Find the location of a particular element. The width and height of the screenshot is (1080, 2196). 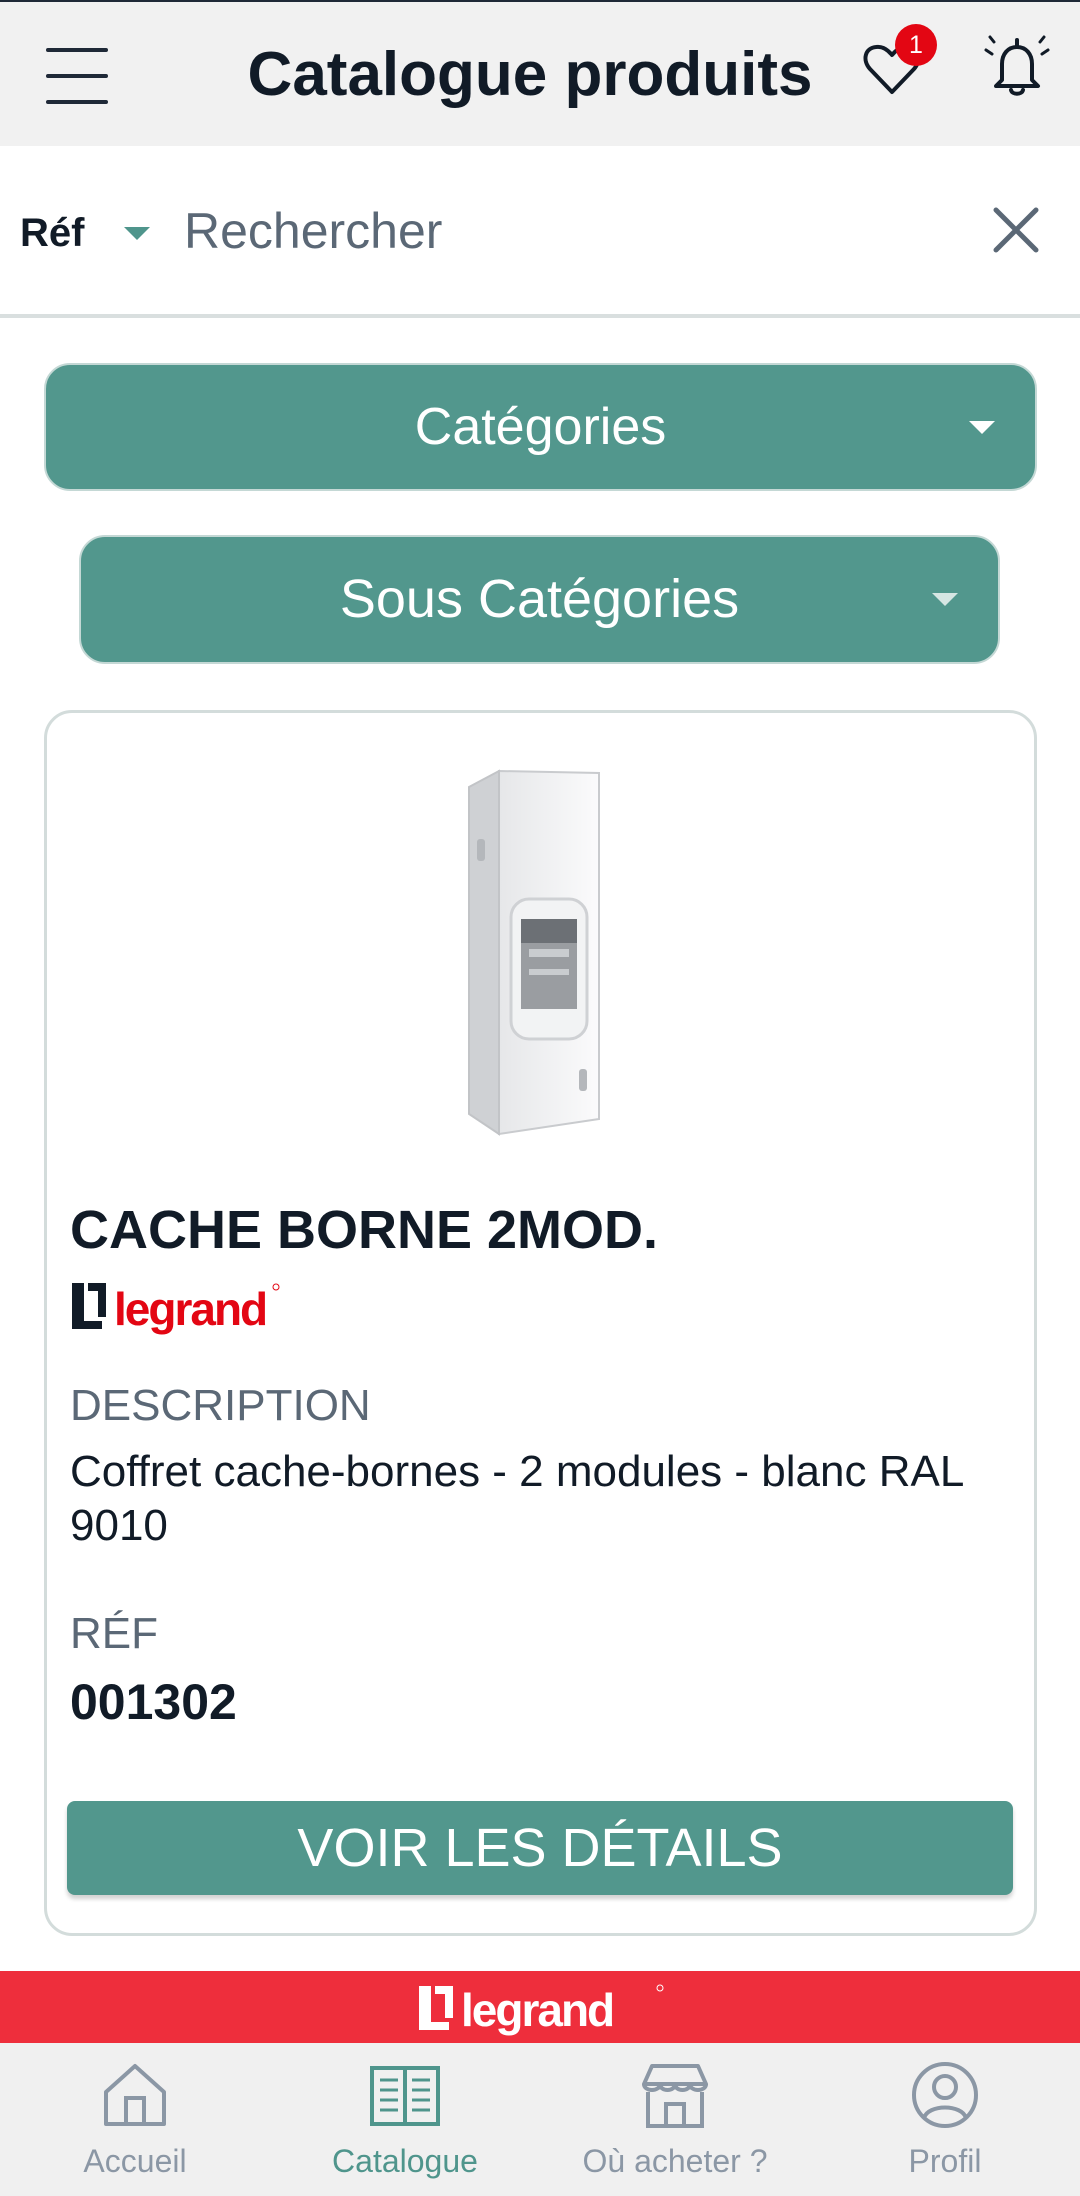

app-header: Catalogue produits 1 is located at coordinates (540, 73).